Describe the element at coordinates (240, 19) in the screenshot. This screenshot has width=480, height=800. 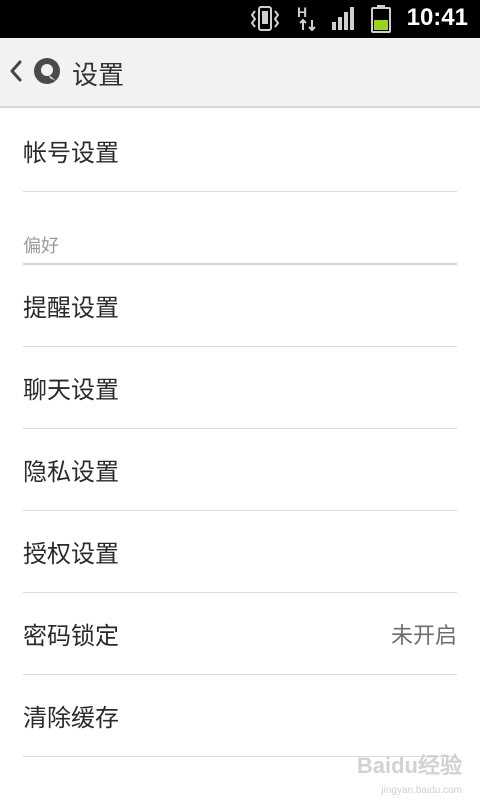
I see `status-bar: H 10:41` at that location.